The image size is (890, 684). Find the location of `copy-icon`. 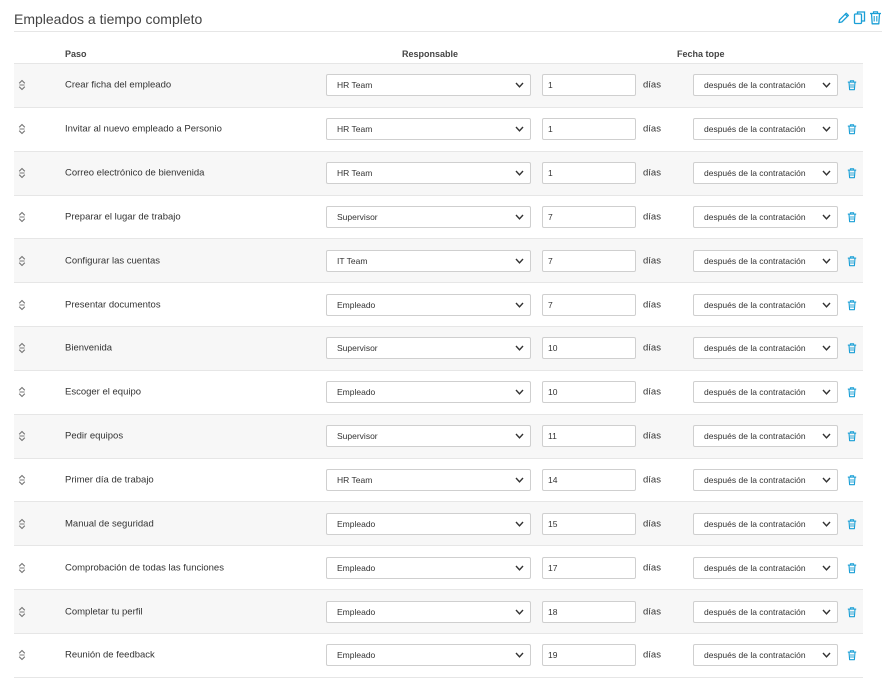

copy-icon is located at coordinates (859, 17).